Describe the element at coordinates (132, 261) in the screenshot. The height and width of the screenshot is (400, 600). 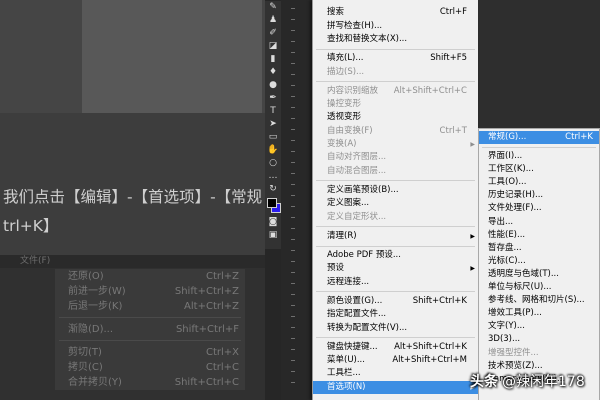
I see `background-menubar: 文件(F)` at that location.